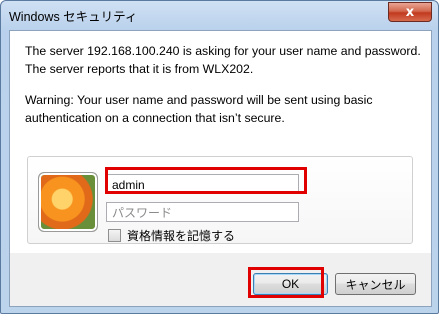 Image resolution: width=439 pixels, height=314 pixels. What do you see at coordinates (206, 180) in the screenshot?
I see `username-highlight-box` at bounding box center [206, 180].